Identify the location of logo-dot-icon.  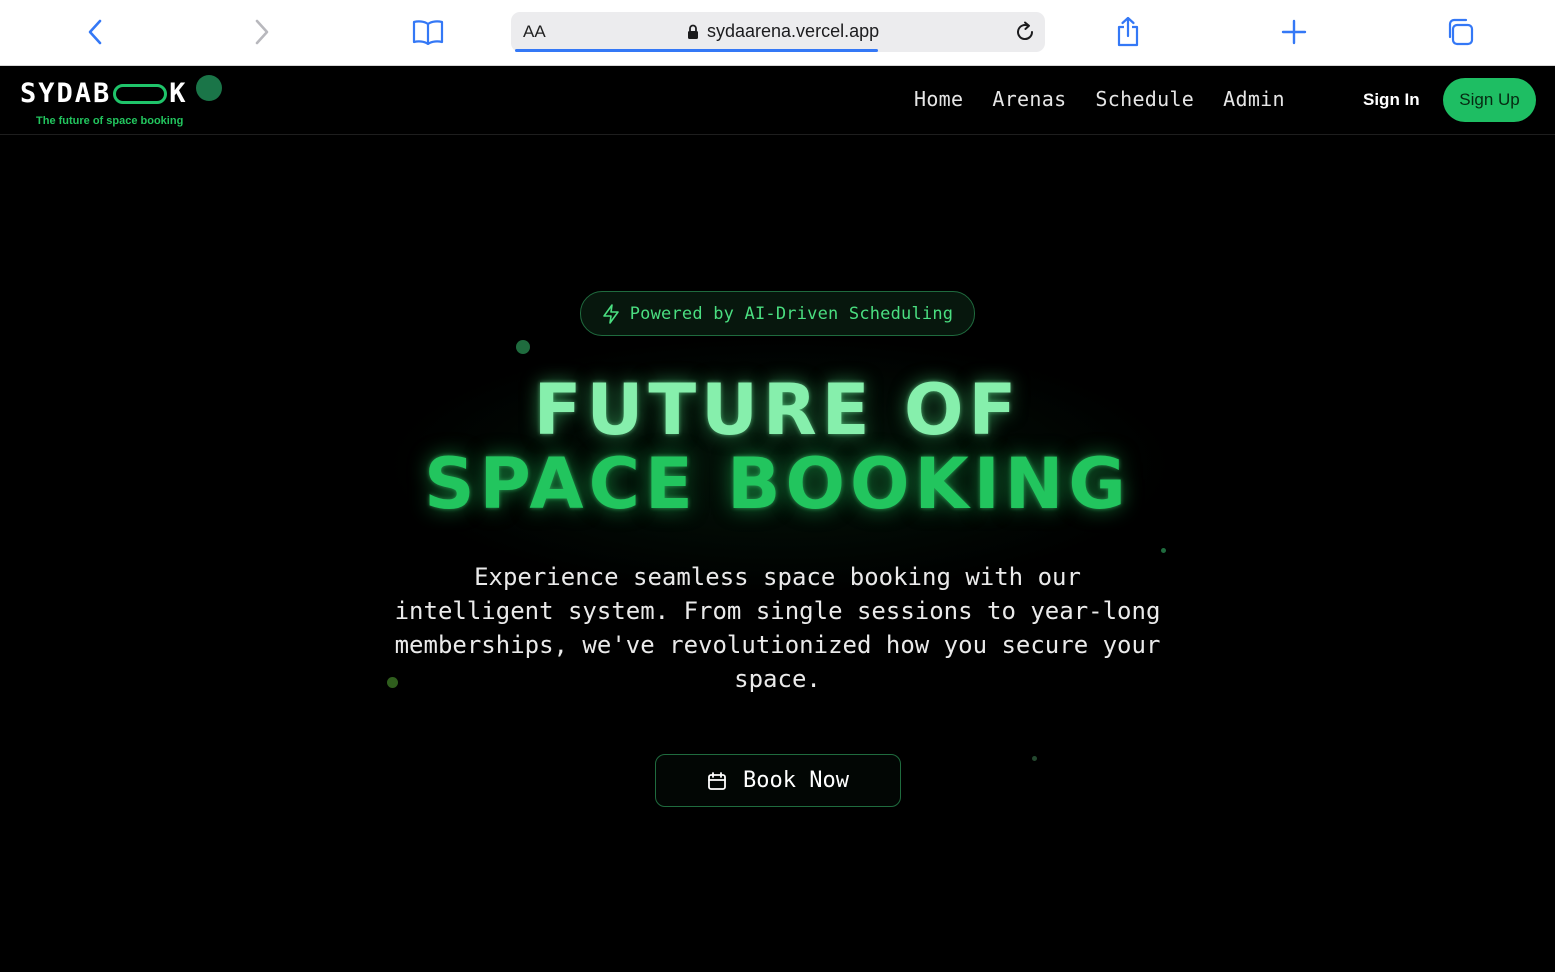
(209, 88).